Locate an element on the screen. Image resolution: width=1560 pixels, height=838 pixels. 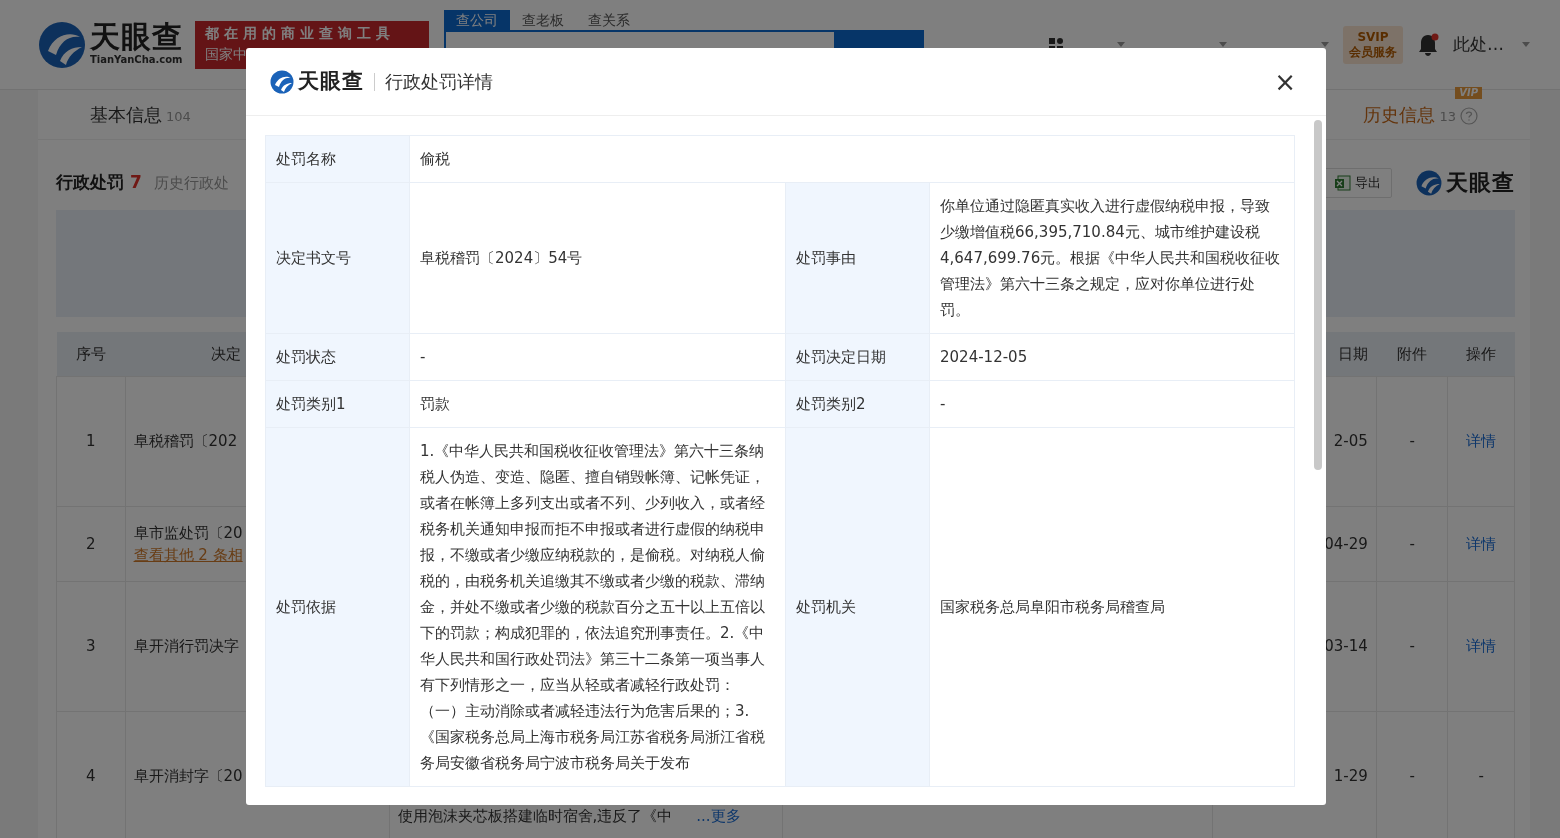
table-cell: 3 is located at coordinates (91, 646).